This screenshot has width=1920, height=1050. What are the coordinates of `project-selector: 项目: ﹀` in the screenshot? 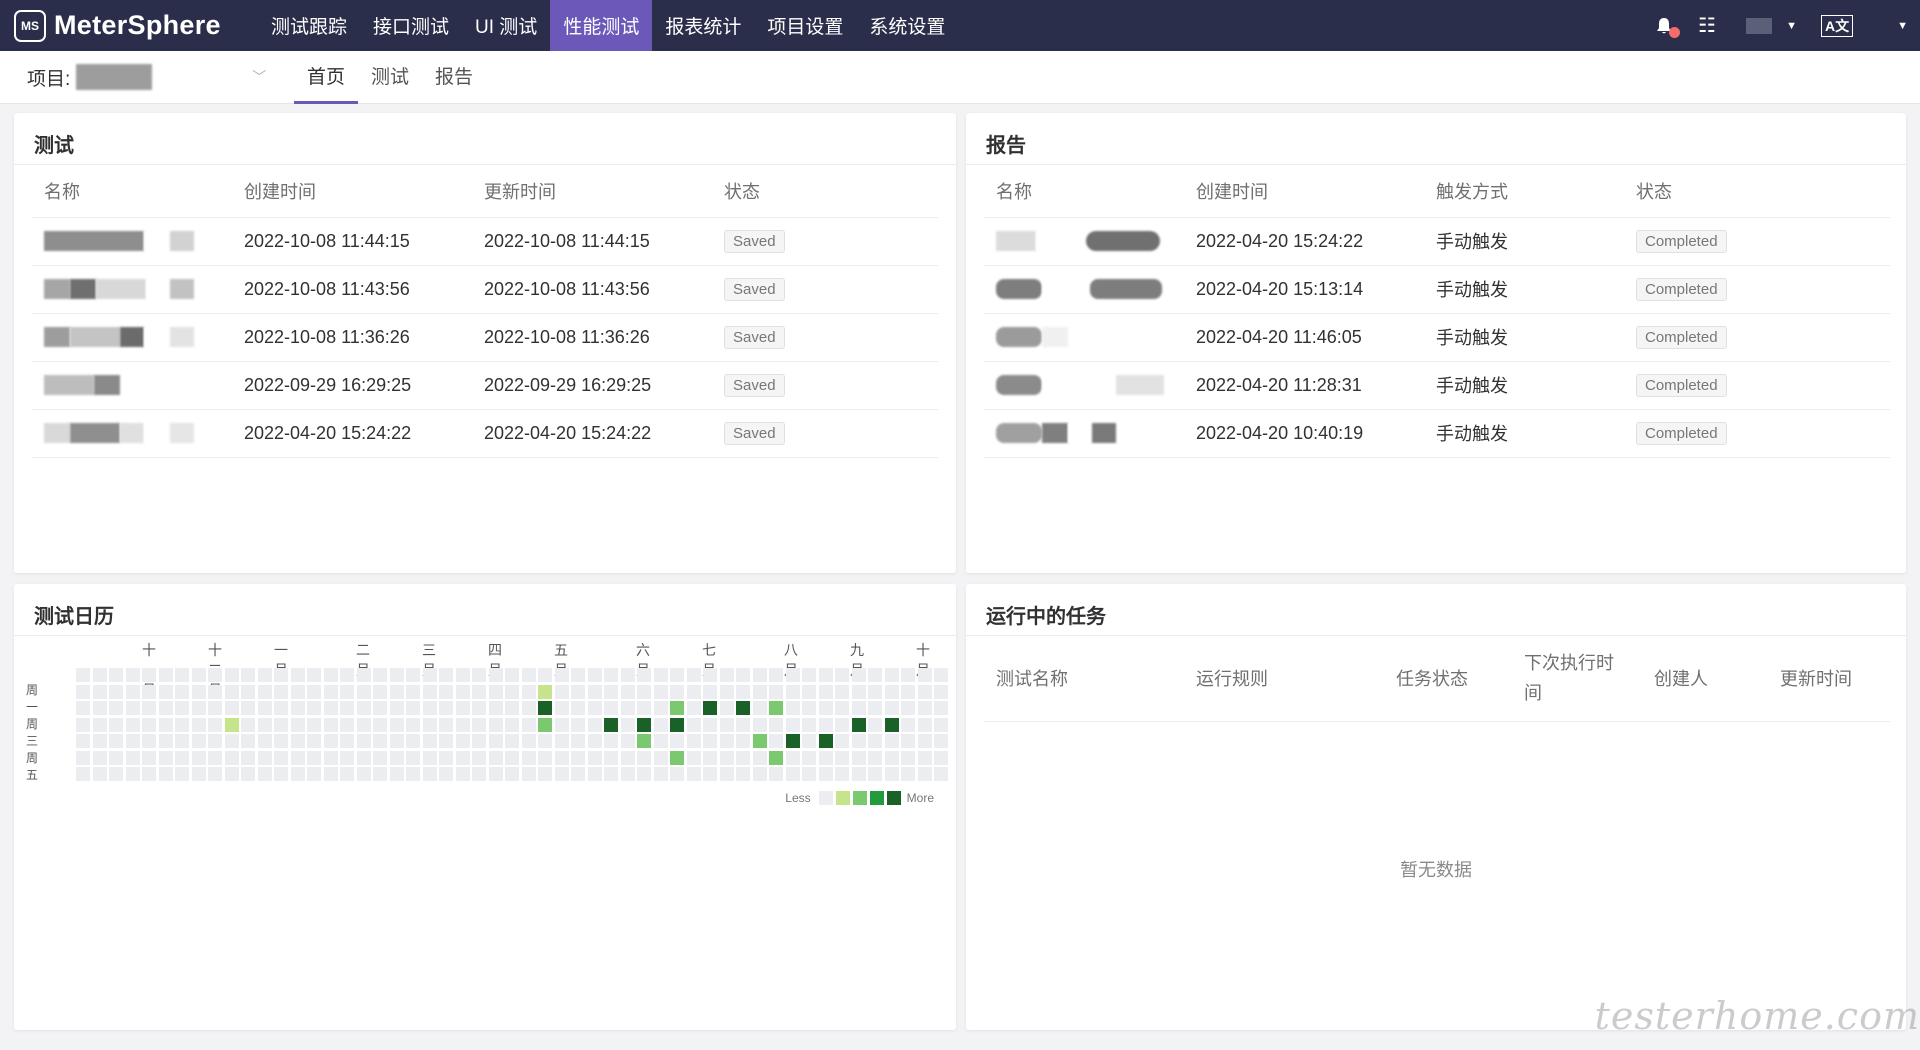 It's located at (135, 77).